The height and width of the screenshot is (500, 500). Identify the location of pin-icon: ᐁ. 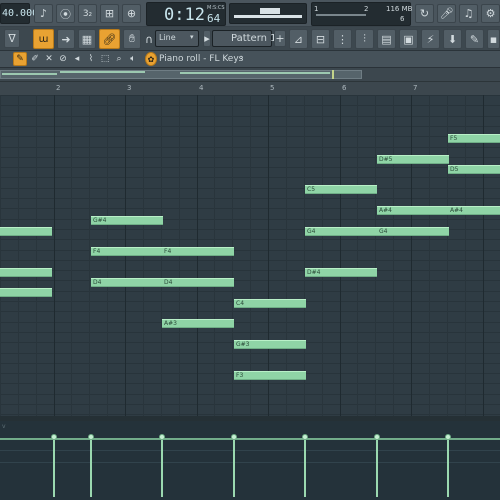
(12, 38).